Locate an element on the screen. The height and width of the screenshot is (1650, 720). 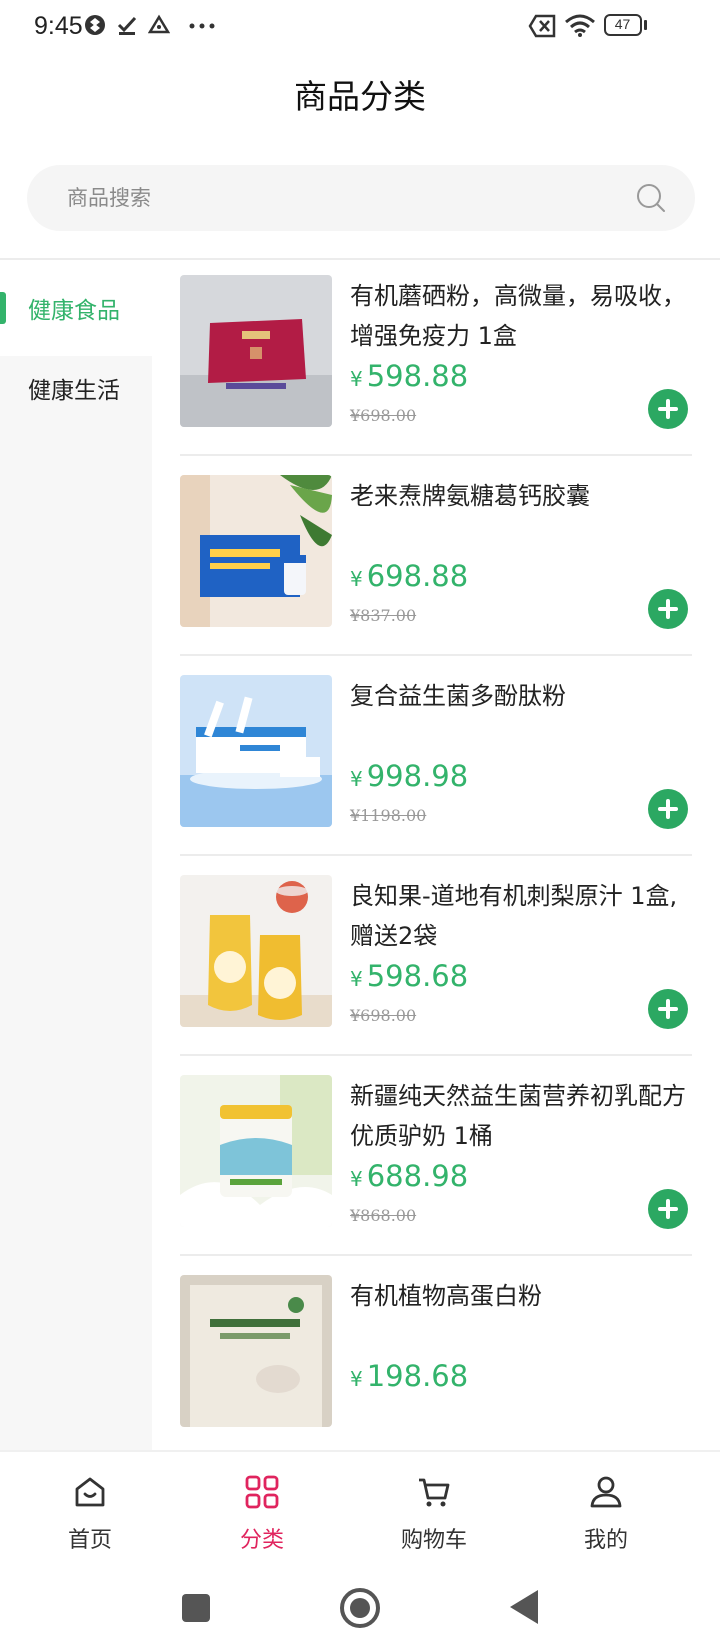
original-price: ¥837.00 is located at coordinates (383, 615).